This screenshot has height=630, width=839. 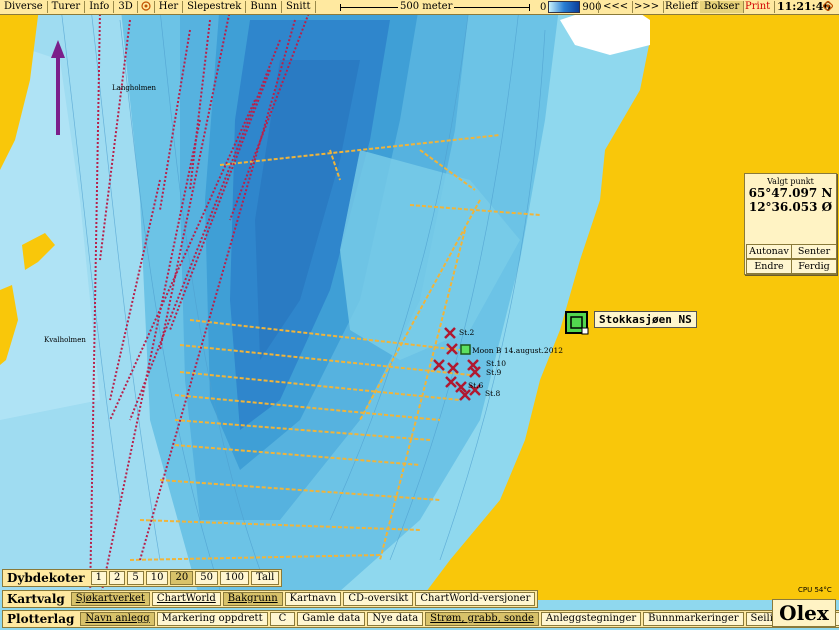 I want to click on scale-bar: 500 meter, so click(x=435, y=6).